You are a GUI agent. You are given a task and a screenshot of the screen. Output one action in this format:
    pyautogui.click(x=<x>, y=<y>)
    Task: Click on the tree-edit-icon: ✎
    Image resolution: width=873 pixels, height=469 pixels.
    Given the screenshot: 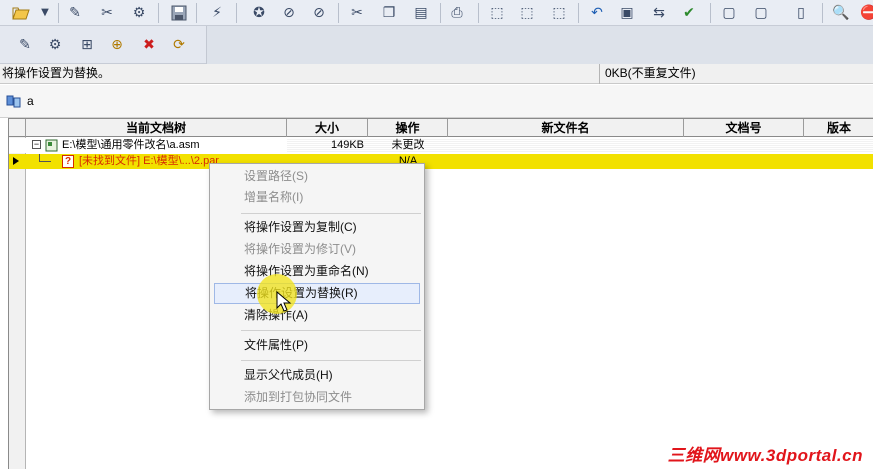 What is the action you would take?
    pyautogui.click(x=25, y=45)
    